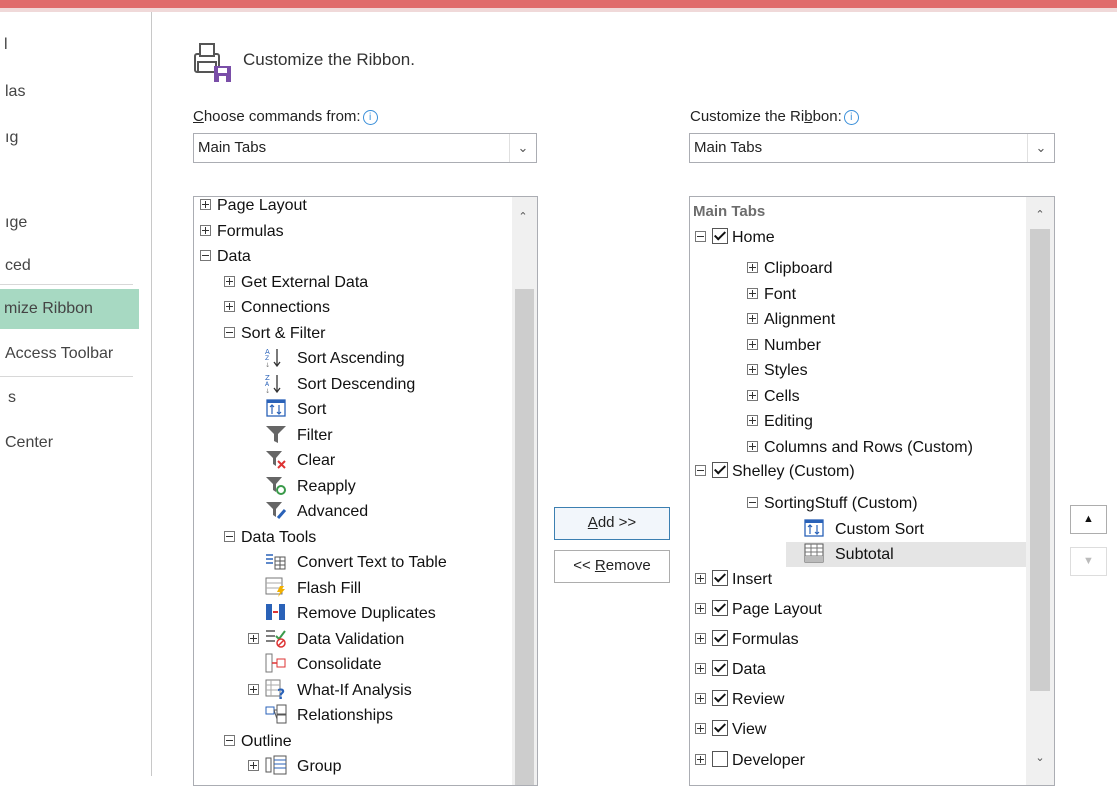  Describe the element at coordinates (851, 117) in the screenshot. I see `info-icon: i` at that location.